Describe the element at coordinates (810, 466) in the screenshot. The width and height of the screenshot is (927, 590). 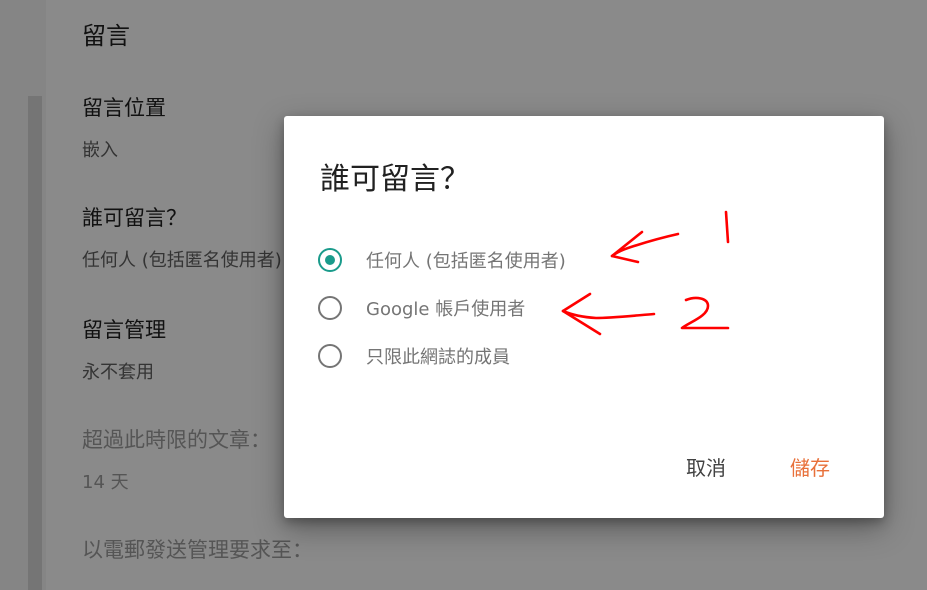
I see `save-button: 儲存` at that location.